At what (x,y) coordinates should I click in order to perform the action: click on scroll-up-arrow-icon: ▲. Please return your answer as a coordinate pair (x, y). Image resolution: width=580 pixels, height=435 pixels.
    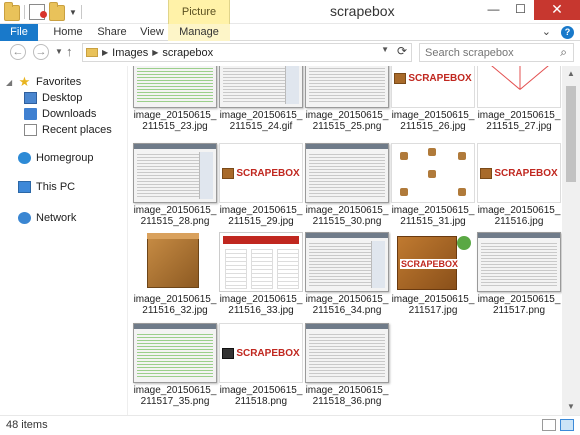
    Looking at the image, I should click on (571, 74).